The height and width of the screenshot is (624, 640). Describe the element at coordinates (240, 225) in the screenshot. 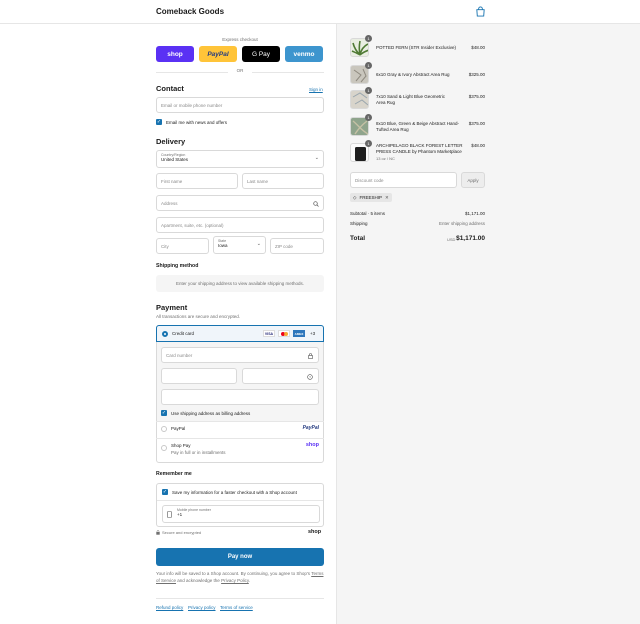

I see `apartment-field: Apartment, suite, etc. (optional)` at that location.